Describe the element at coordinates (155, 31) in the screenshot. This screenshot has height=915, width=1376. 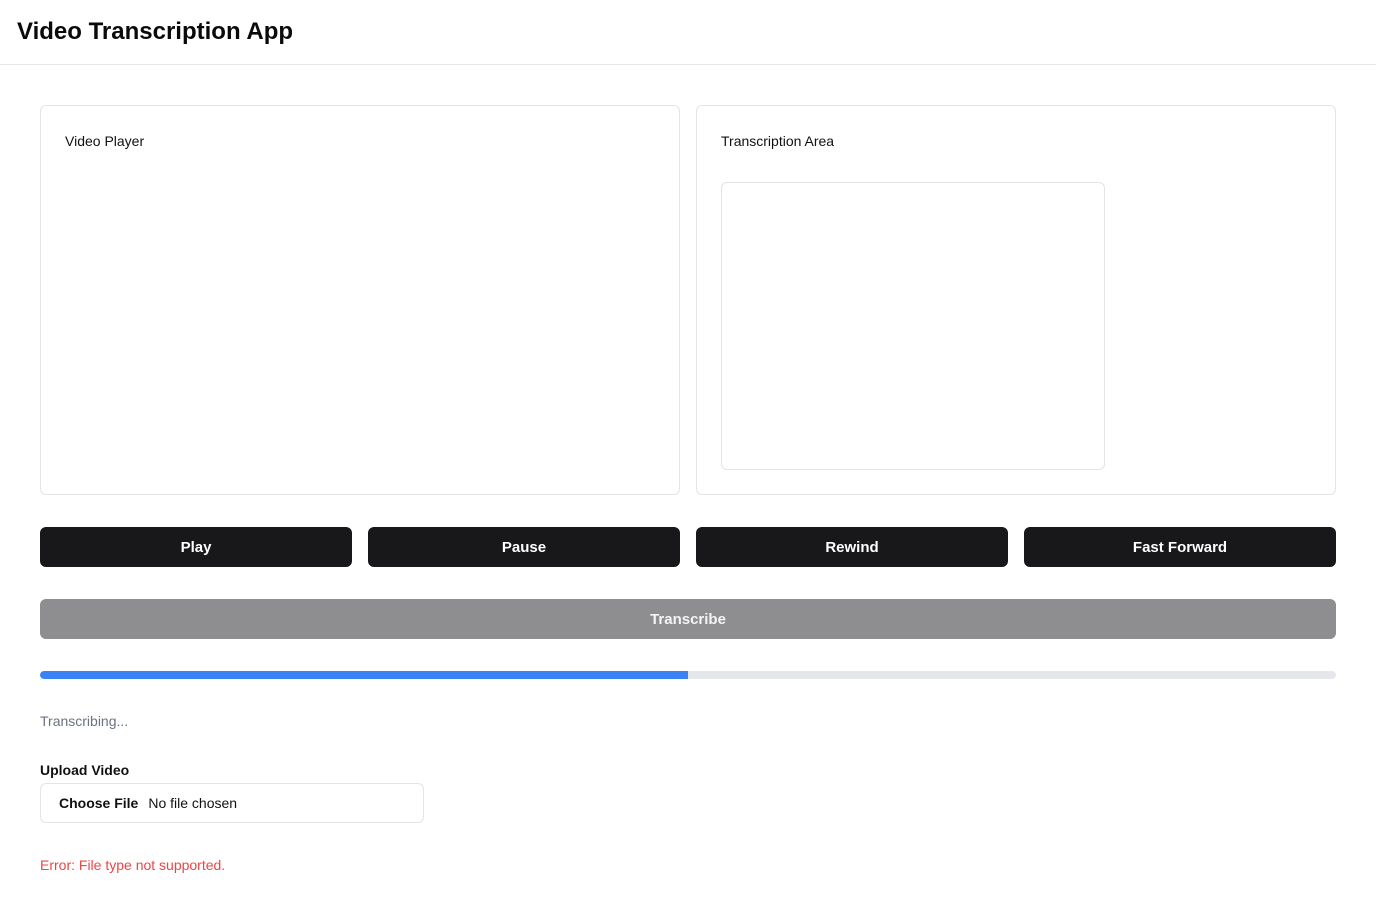
I see `page-title: Video Transcription App` at that location.